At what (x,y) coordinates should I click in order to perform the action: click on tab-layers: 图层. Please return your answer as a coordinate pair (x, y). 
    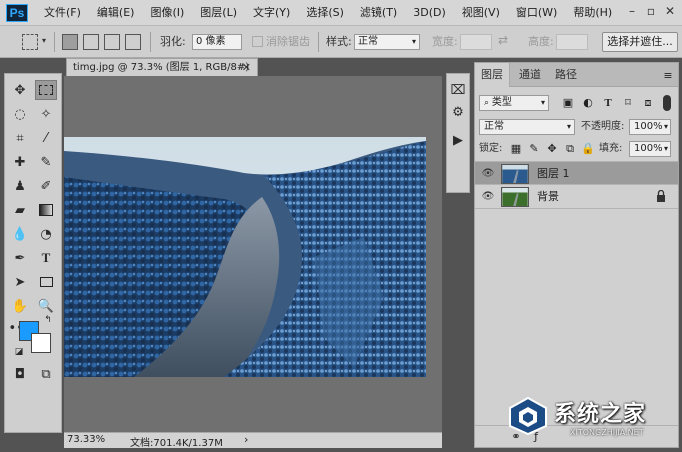
    Looking at the image, I should click on (492, 75).